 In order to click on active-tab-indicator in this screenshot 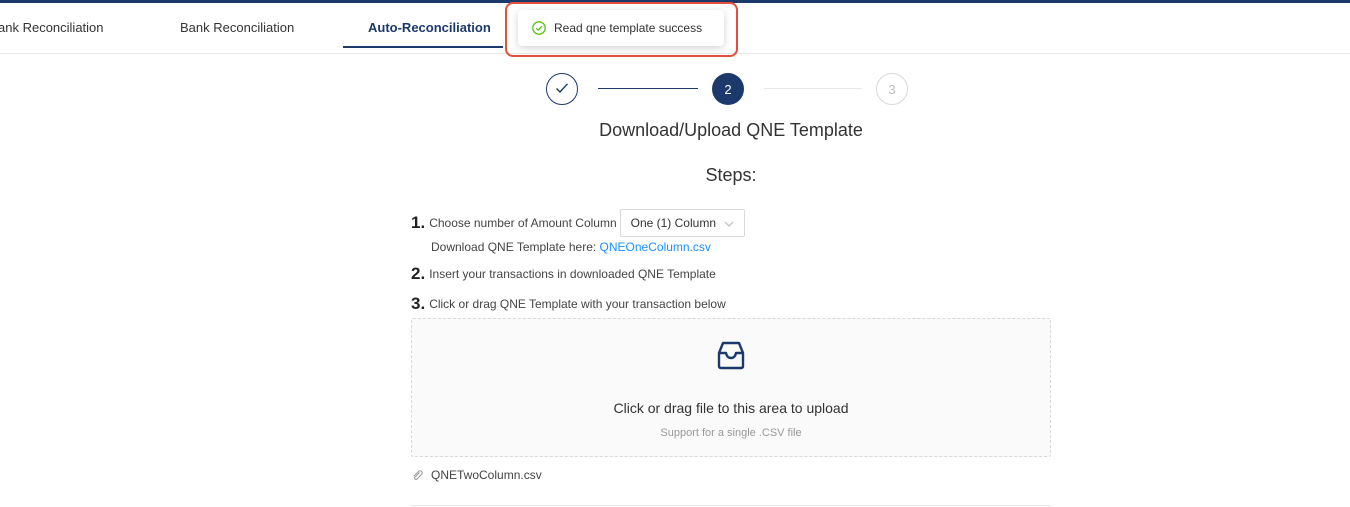, I will do `click(423, 47)`.